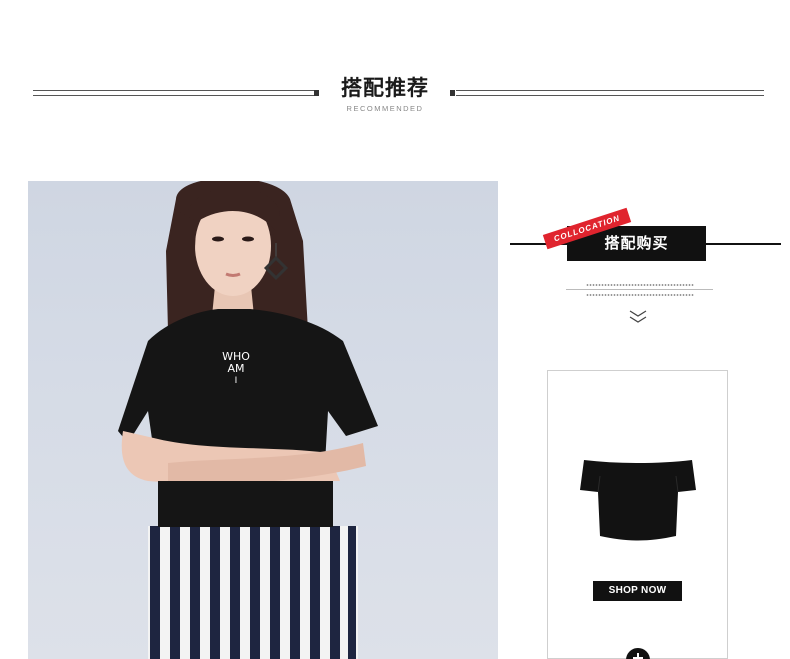  I want to click on section-subtitle: RECOMMENDED, so click(385, 108).